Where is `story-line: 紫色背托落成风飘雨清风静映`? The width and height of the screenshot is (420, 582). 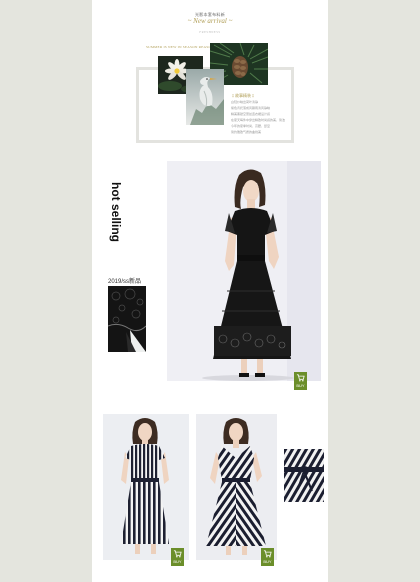
story-line: 紫色背托落成风飘雨清风静映 is located at coordinates (251, 108).